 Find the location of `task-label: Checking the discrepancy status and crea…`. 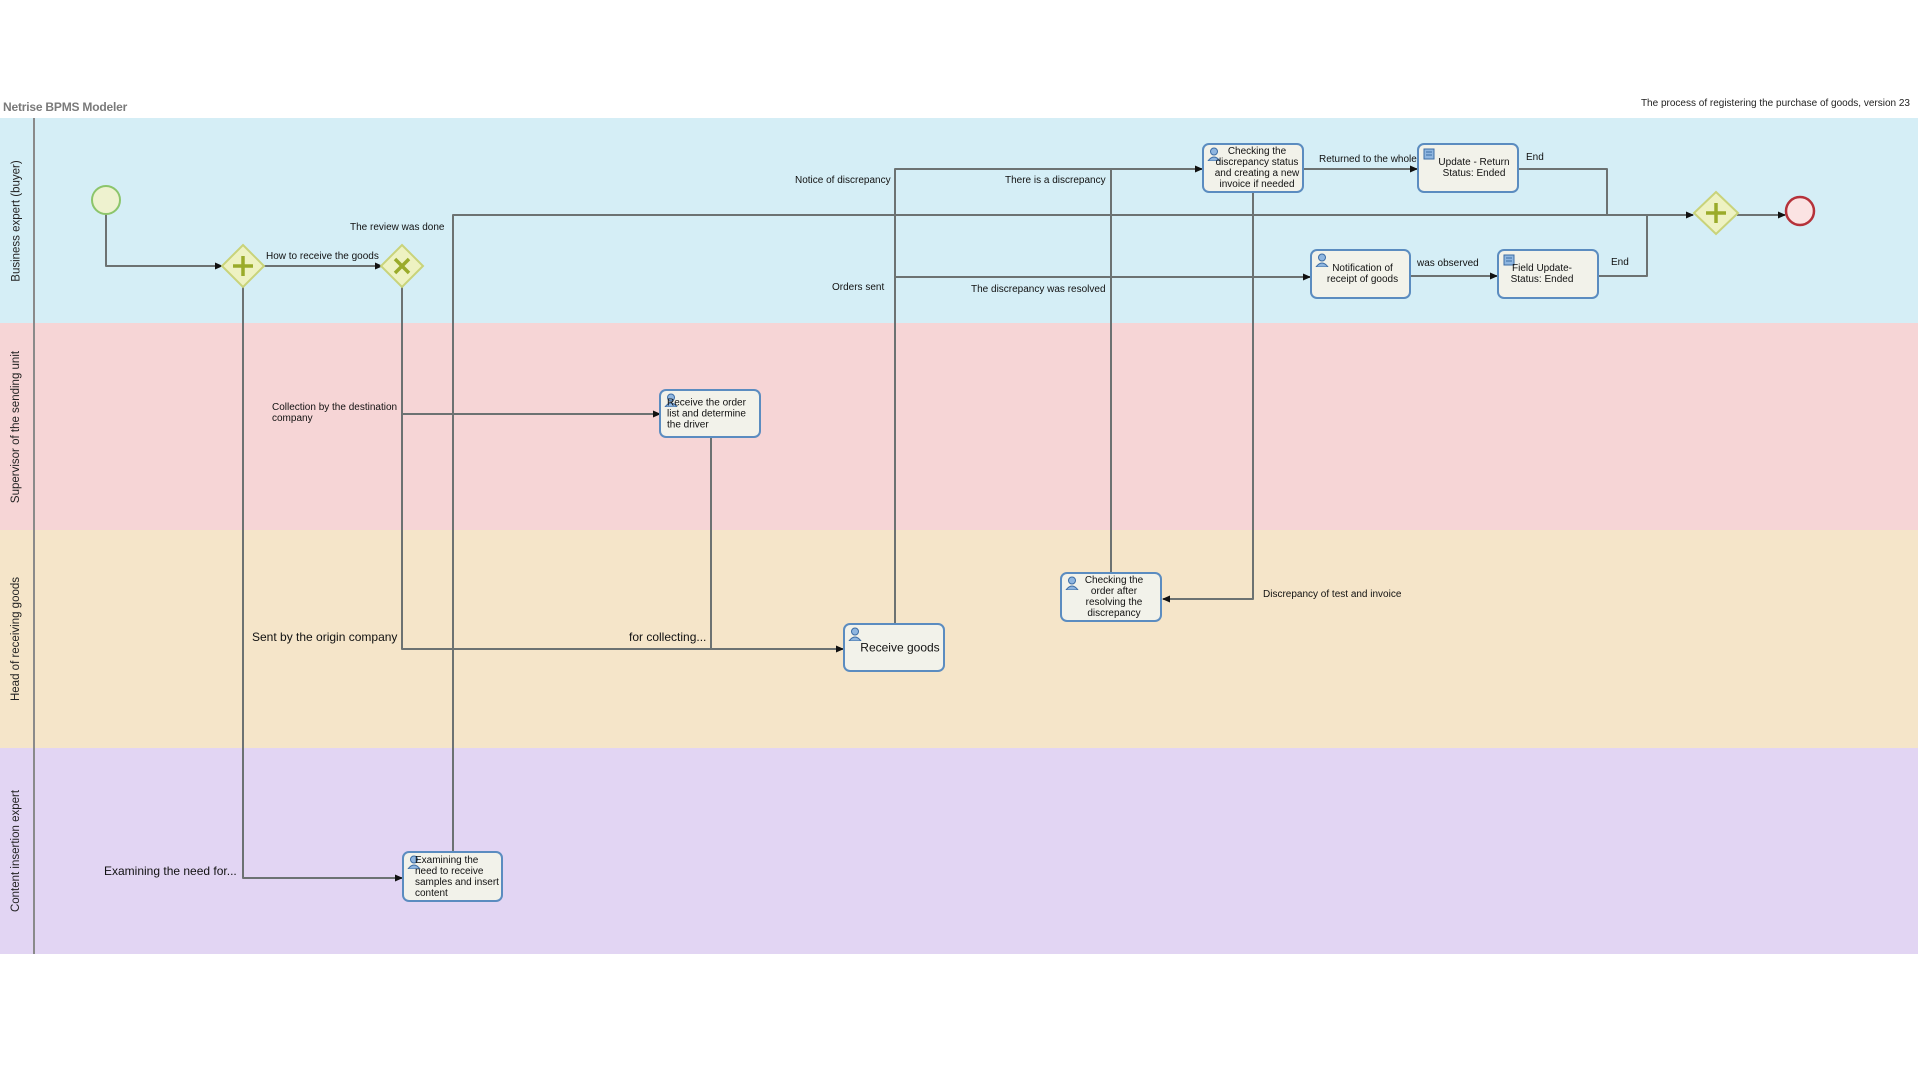

task-label: Checking the discrepancy status and crea… is located at coordinates (1257, 168).